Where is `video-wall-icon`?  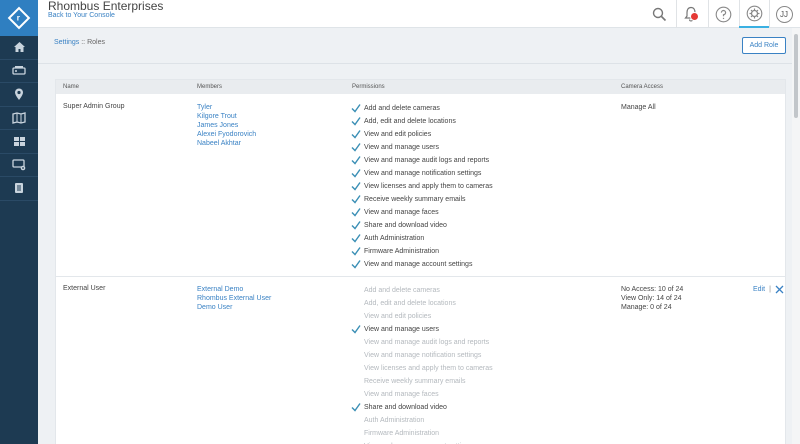 video-wall-icon is located at coordinates (19, 141).